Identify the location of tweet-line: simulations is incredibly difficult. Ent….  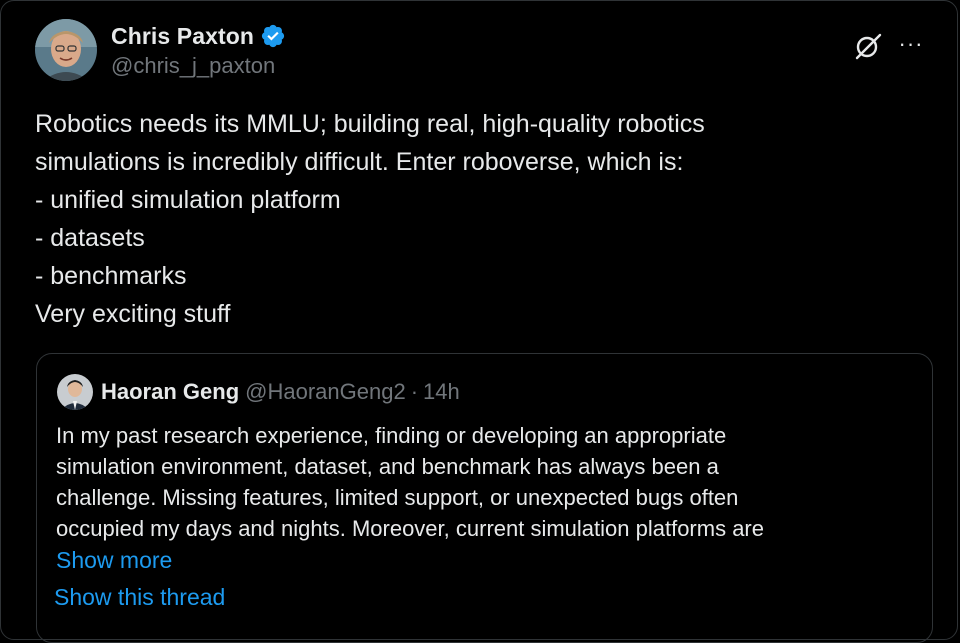
(359, 162).